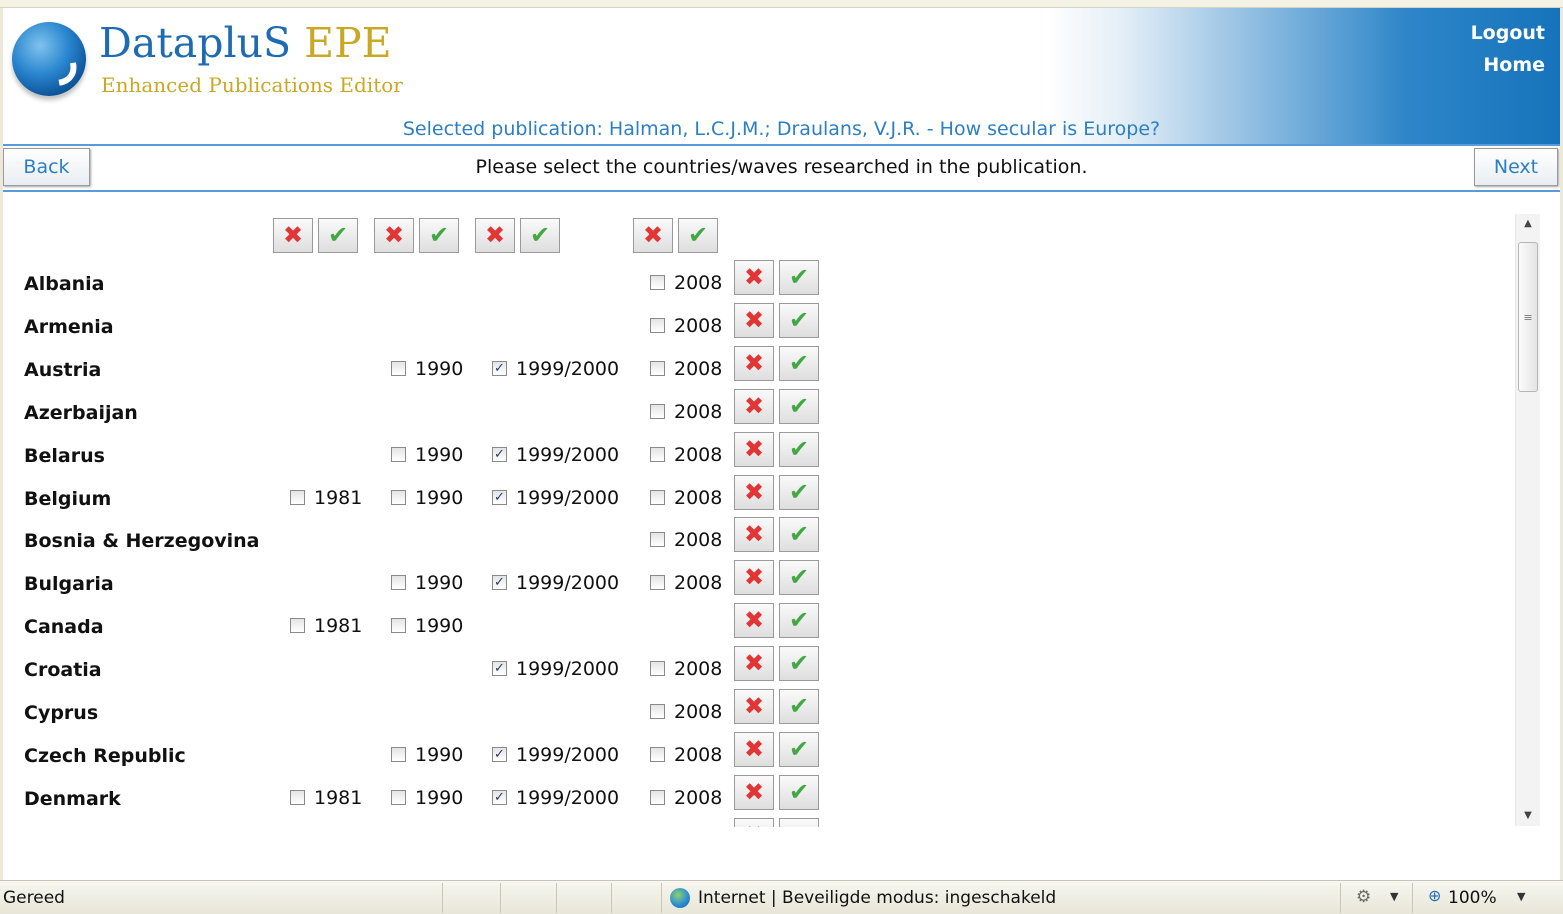 This screenshot has width=1563, height=914. I want to click on column-1990-deselect-button: ✖, so click(394, 235).